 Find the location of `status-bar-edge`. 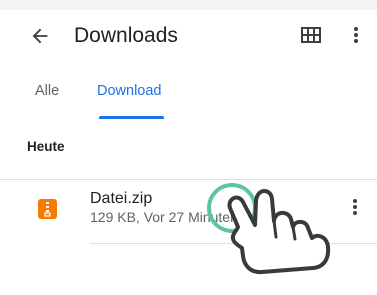

status-bar-edge is located at coordinates (188, 5).